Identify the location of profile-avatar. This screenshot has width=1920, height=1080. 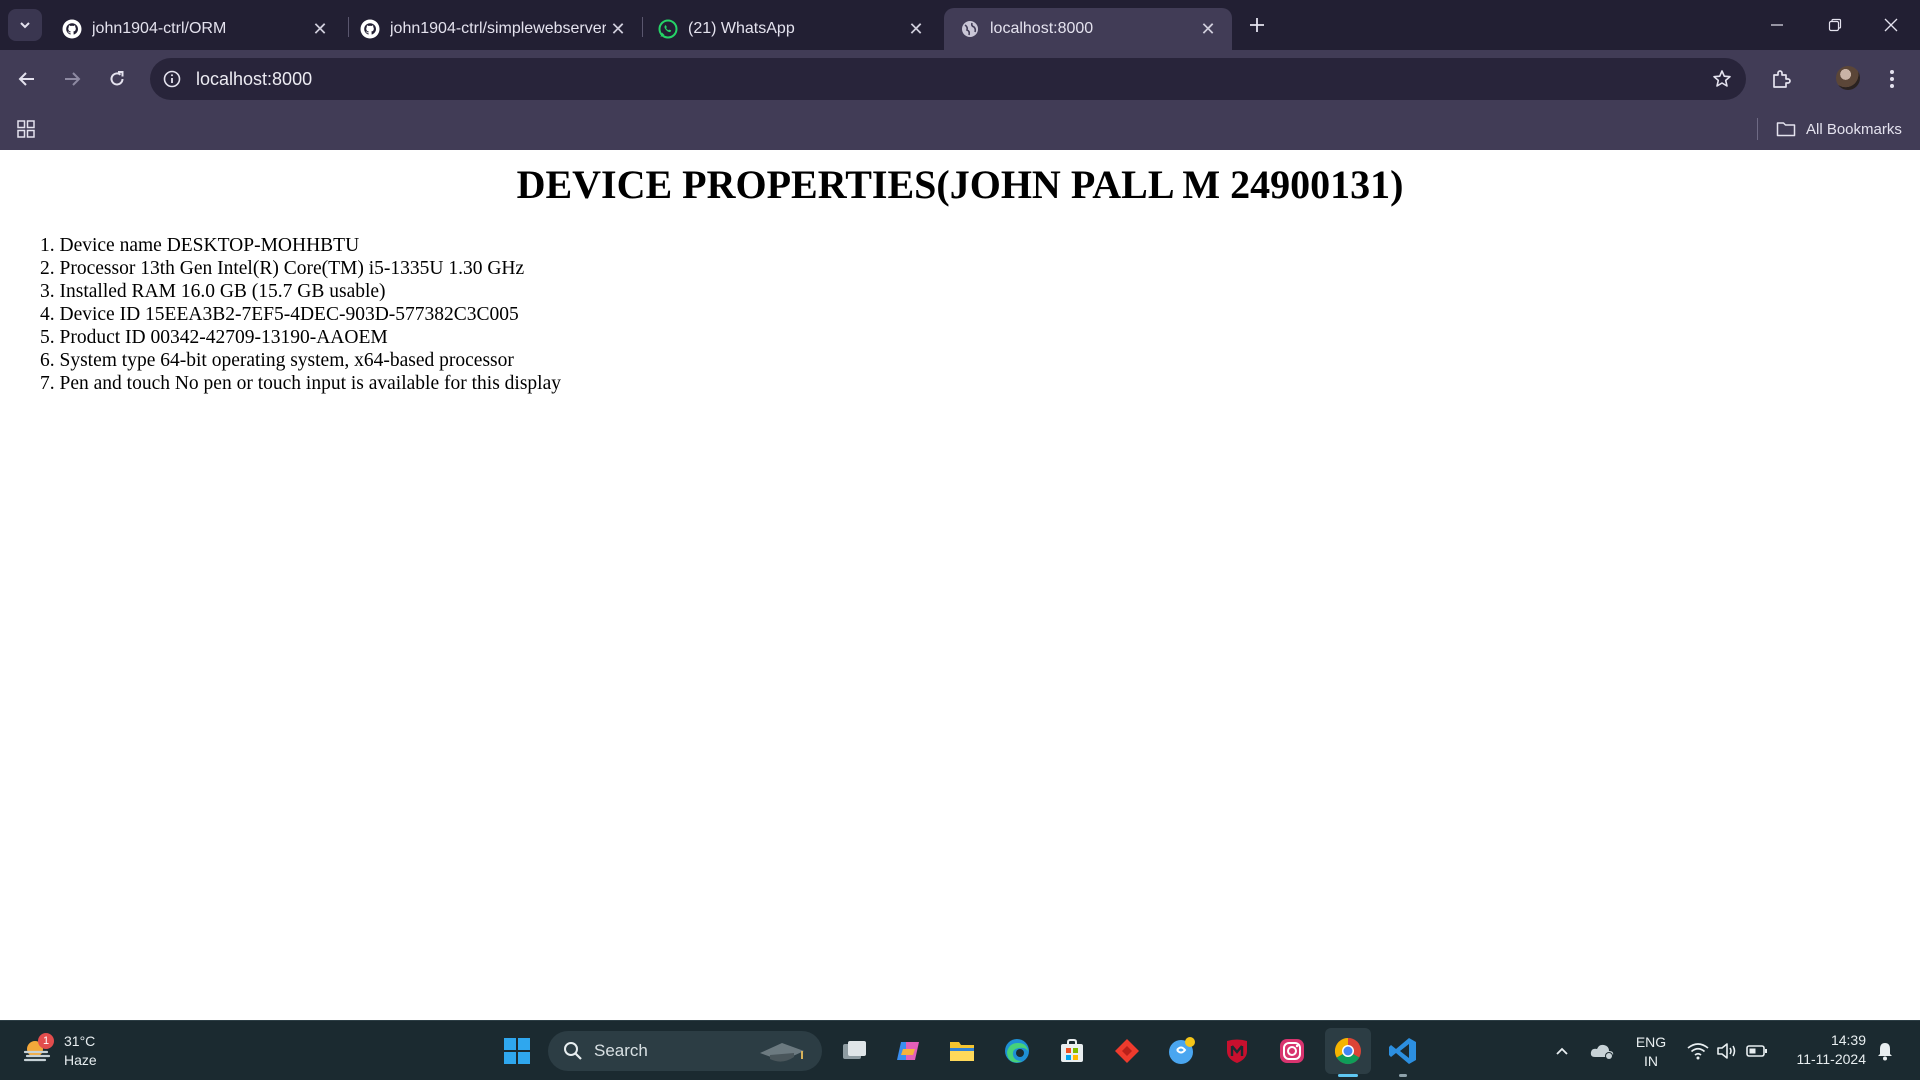
(1848, 78).